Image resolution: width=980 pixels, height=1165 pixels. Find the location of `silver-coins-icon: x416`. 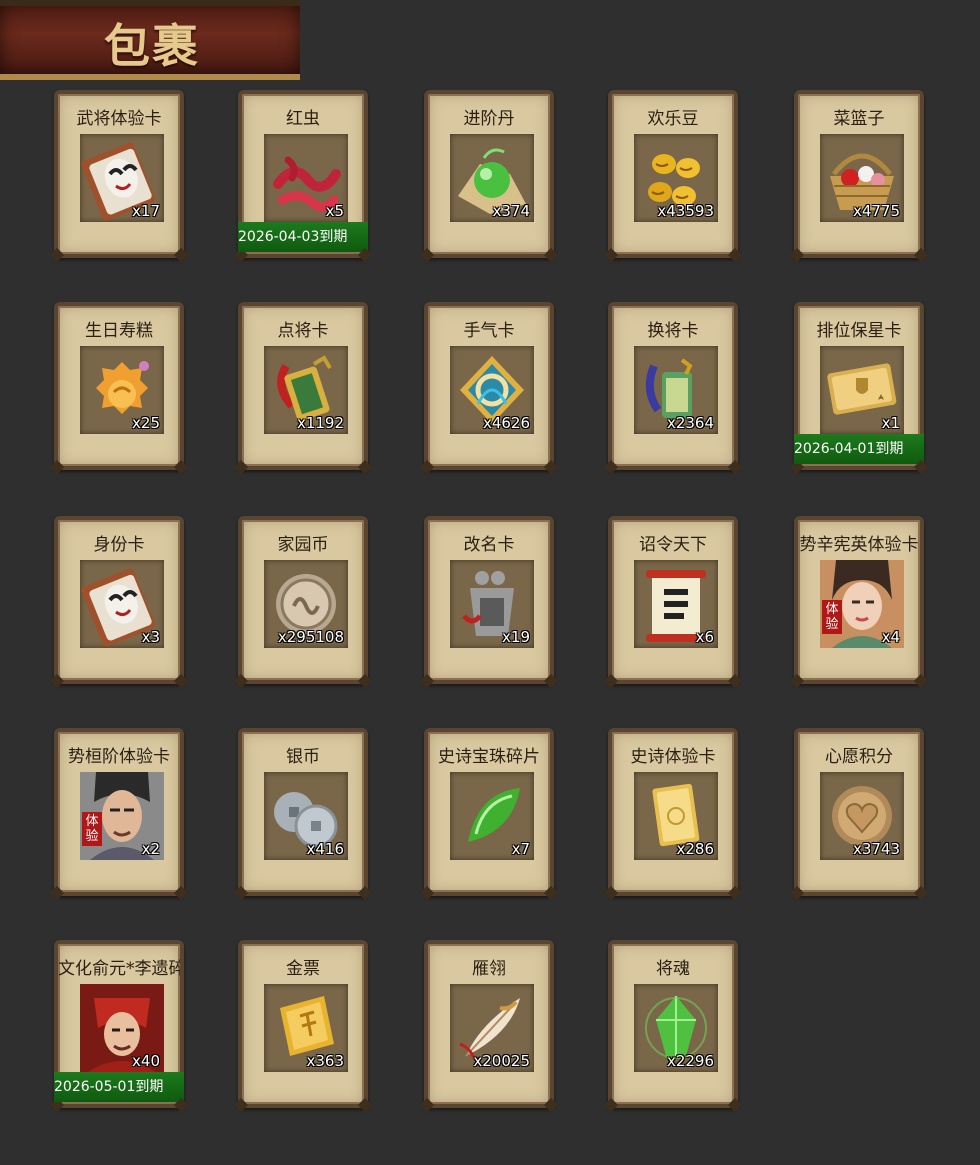

silver-coins-icon: x416 is located at coordinates (306, 816).